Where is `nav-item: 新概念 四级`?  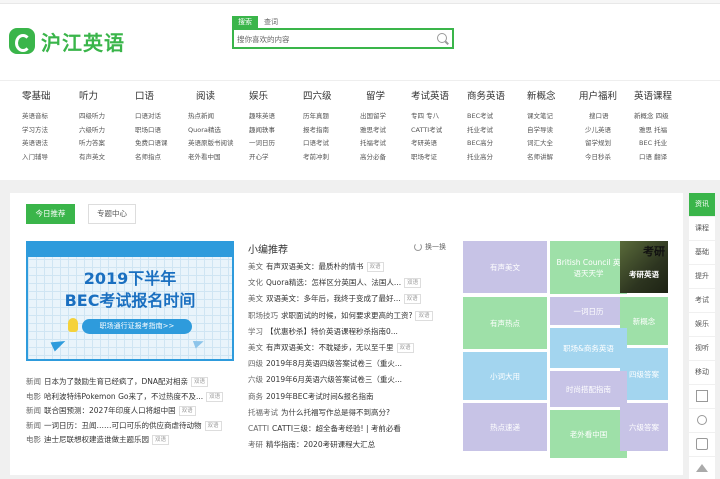 nav-item: 新概念 四级 is located at coordinates (653, 117).